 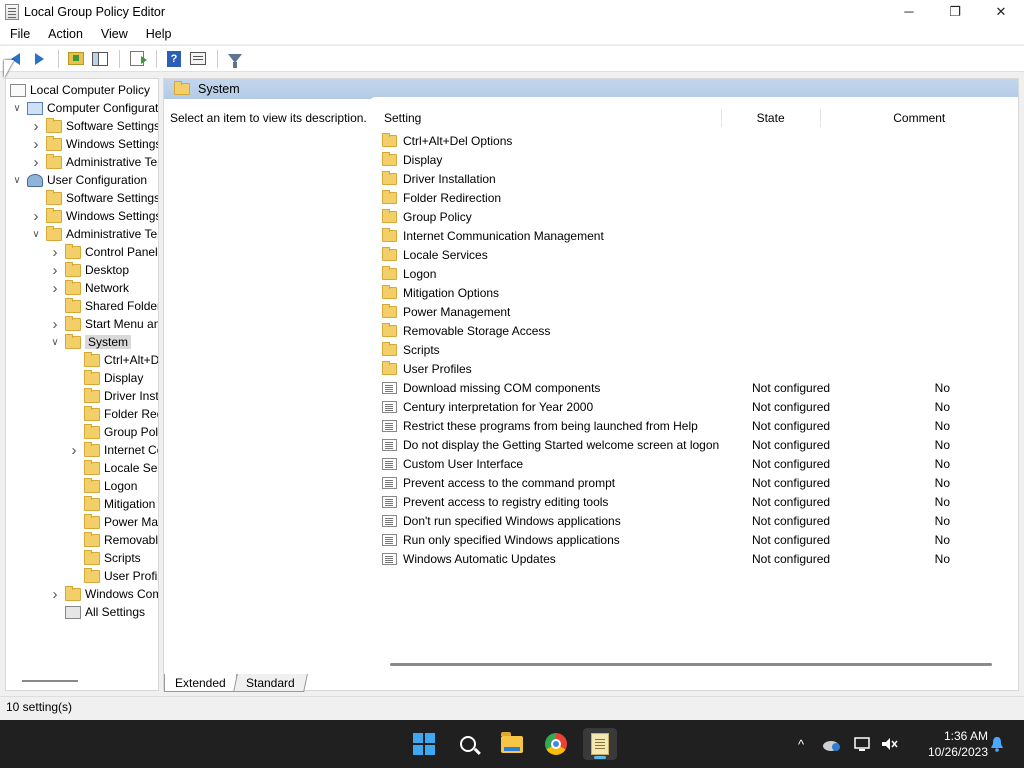 What do you see at coordinates (955, 11) in the screenshot?
I see `maximize-button: ❐` at bounding box center [955, 11].